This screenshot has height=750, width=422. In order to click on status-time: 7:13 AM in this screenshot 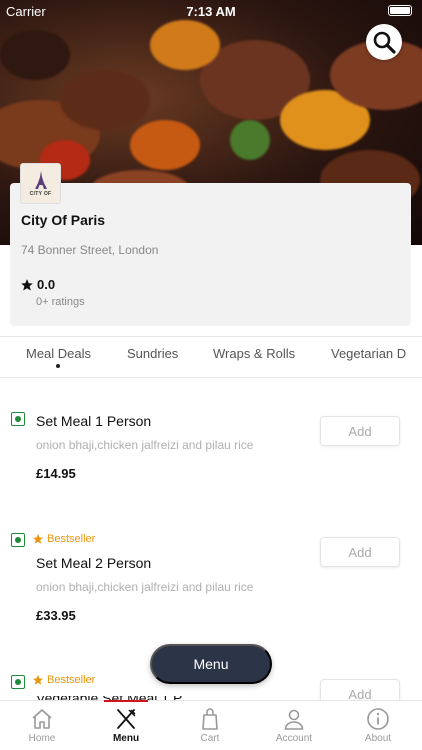, I will do `click(211, 11)`.